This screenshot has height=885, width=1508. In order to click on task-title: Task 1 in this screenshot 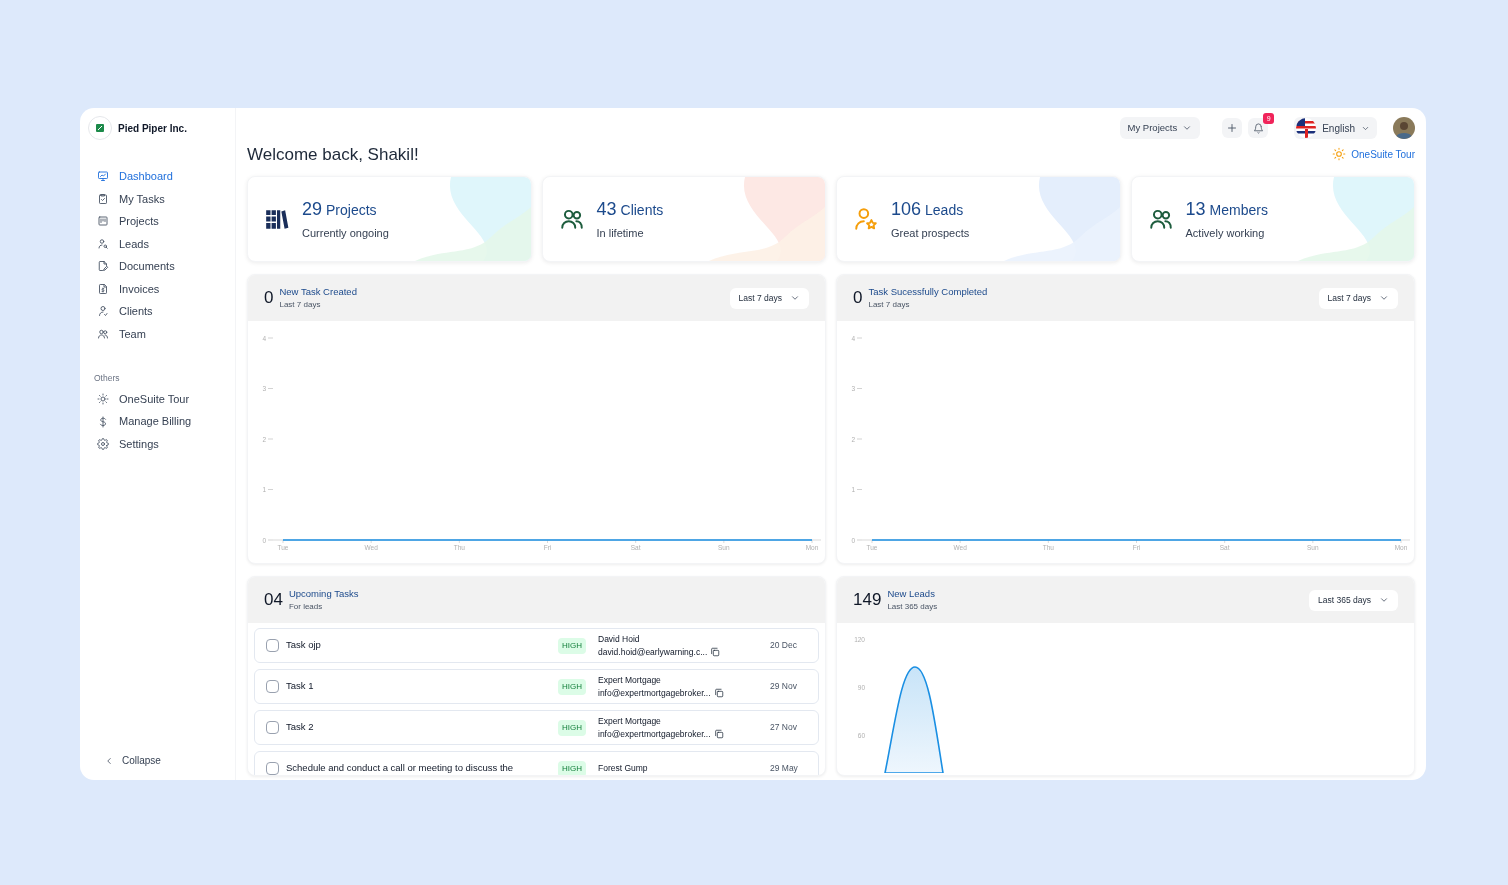, I will do `click(300, 686)`.